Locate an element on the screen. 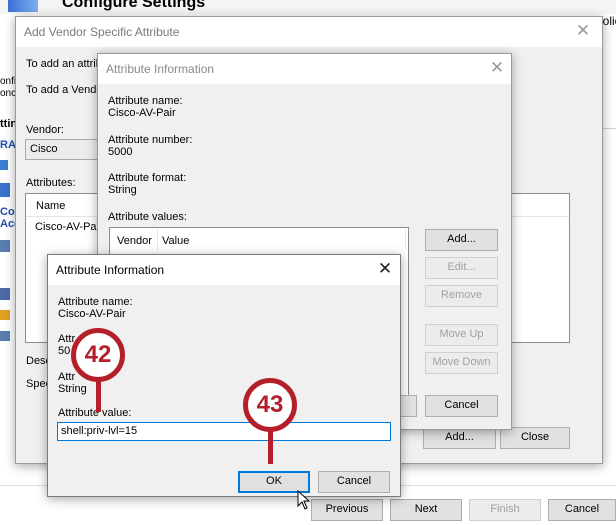 The height and width of the screenshot is (525, 616). attr-back-col-vendor: Vendor is located at coordinates (134, 241).